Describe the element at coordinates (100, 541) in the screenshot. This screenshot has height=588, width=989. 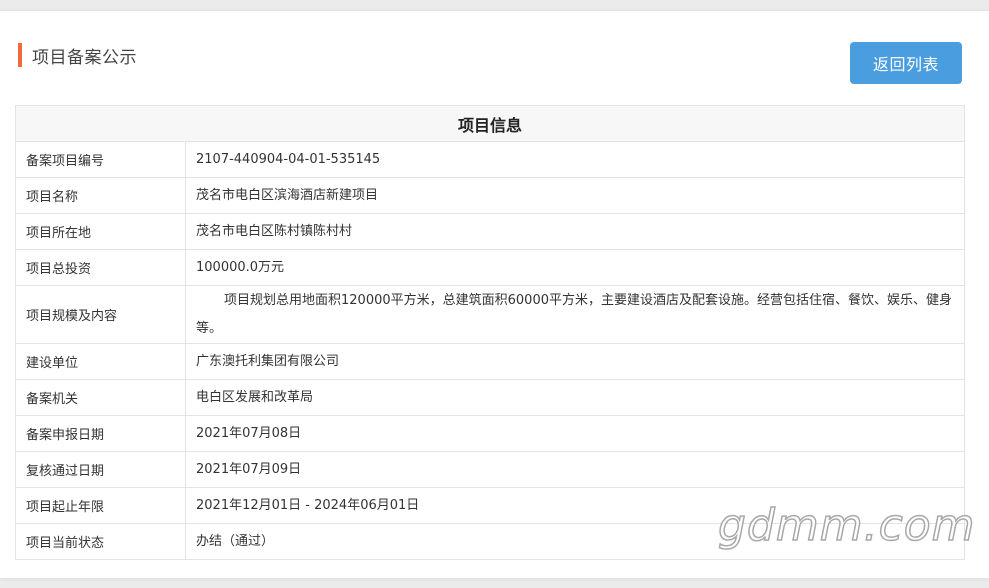
I see `row-label: 项目当前状态` at that location.